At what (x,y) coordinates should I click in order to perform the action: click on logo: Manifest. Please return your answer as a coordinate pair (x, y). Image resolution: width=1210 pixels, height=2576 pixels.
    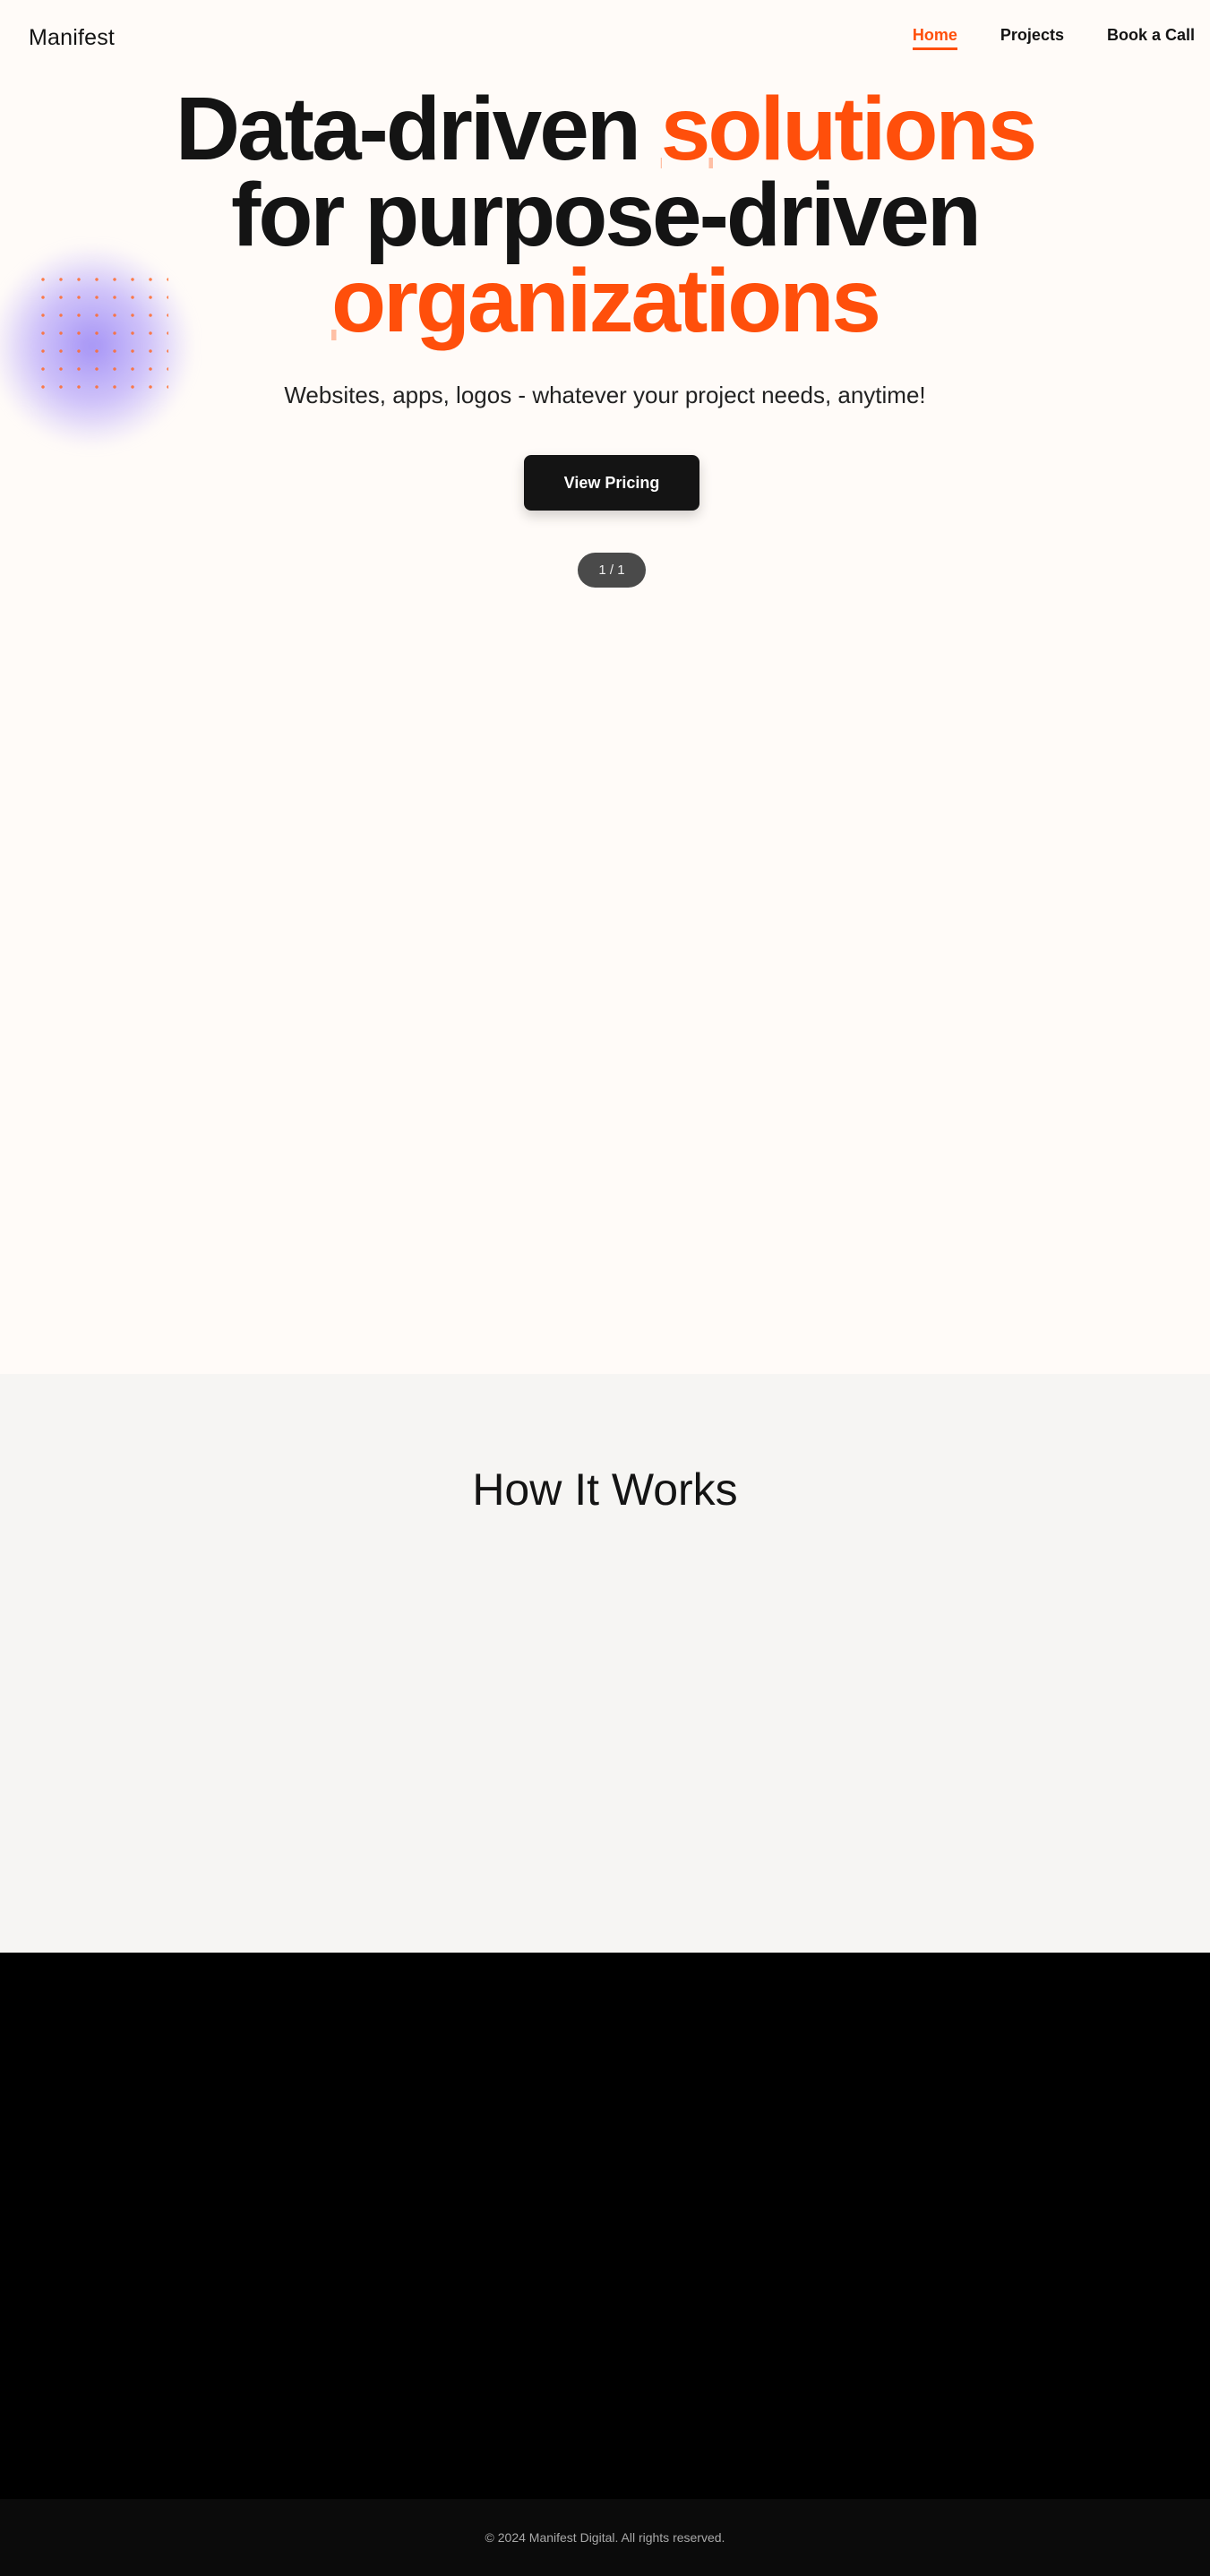
    Looking at the image, I should click on (72, 38).